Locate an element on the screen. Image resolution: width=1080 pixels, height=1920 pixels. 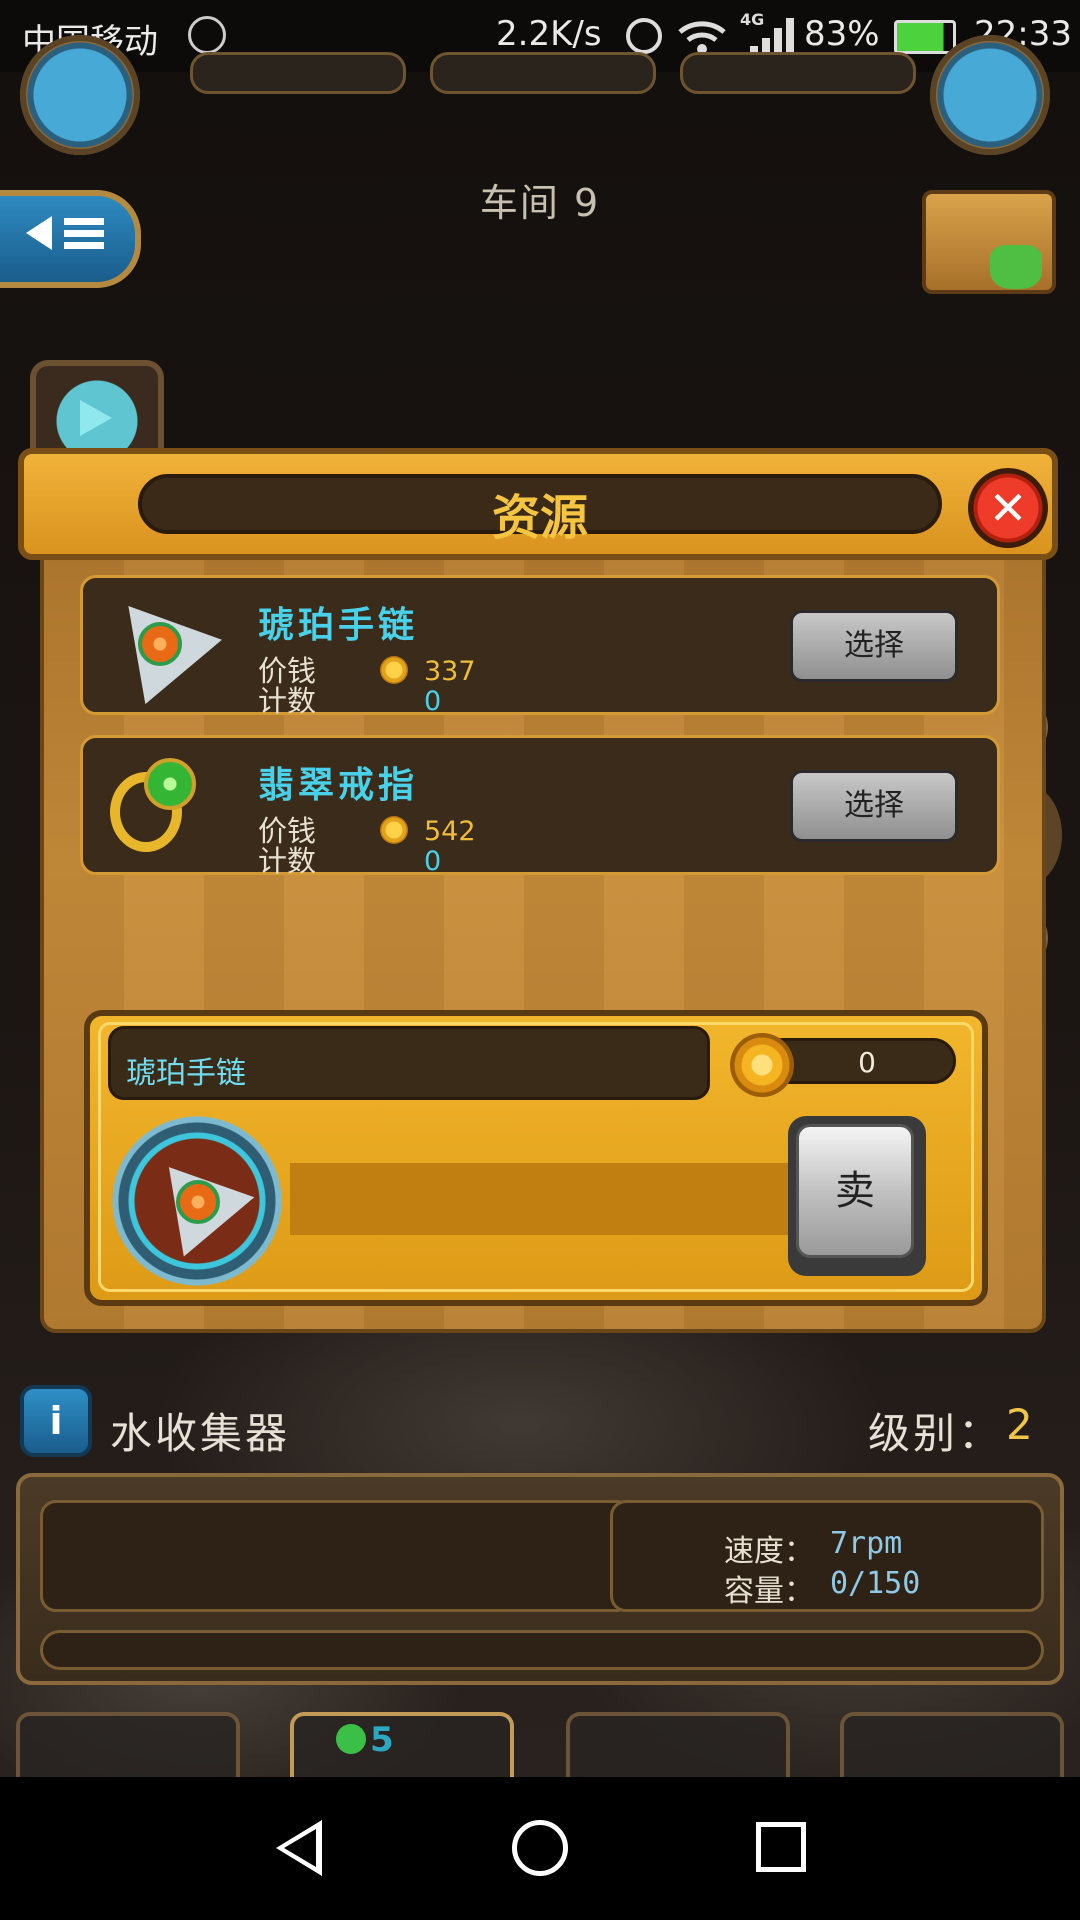
coin-chip is located at coordinates (543, 73).